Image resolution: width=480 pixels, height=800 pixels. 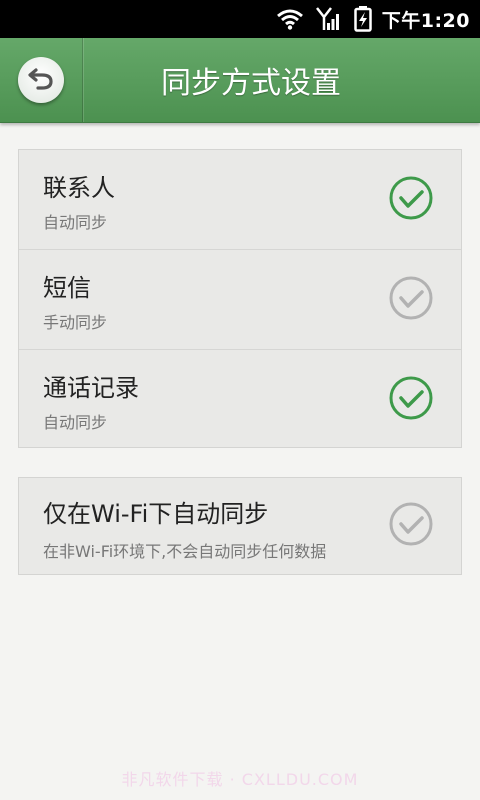 What do you see at coordinates (362, 19) in the screenshot?
I see `battery-charging-icon` at bounding box center [362, 19].